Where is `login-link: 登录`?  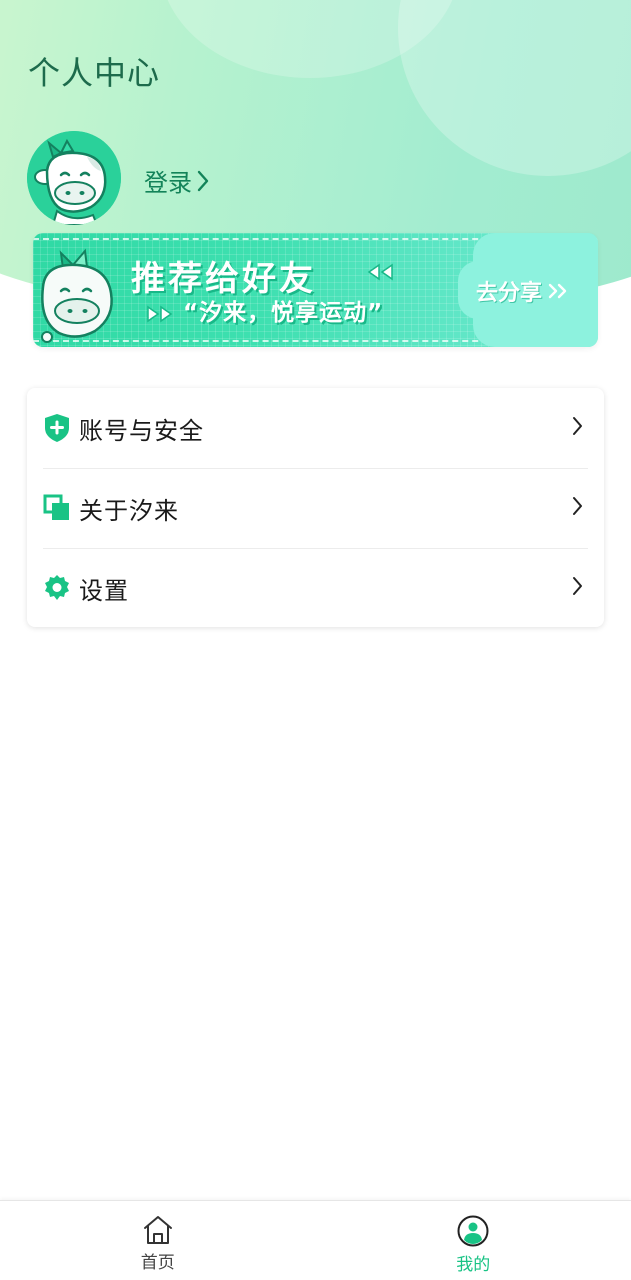
login-link: 登录 is located at coordinates (177, 180).